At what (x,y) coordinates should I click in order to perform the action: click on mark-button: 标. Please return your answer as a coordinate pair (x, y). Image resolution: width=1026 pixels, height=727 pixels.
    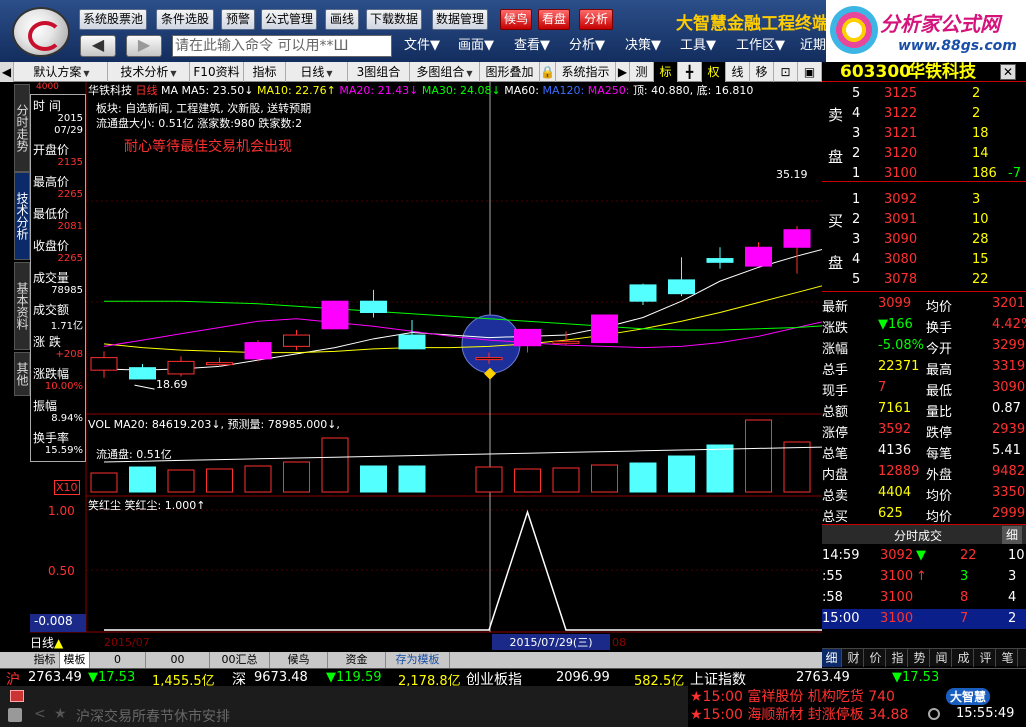
    Looking at the image, I should click on (666, 72).